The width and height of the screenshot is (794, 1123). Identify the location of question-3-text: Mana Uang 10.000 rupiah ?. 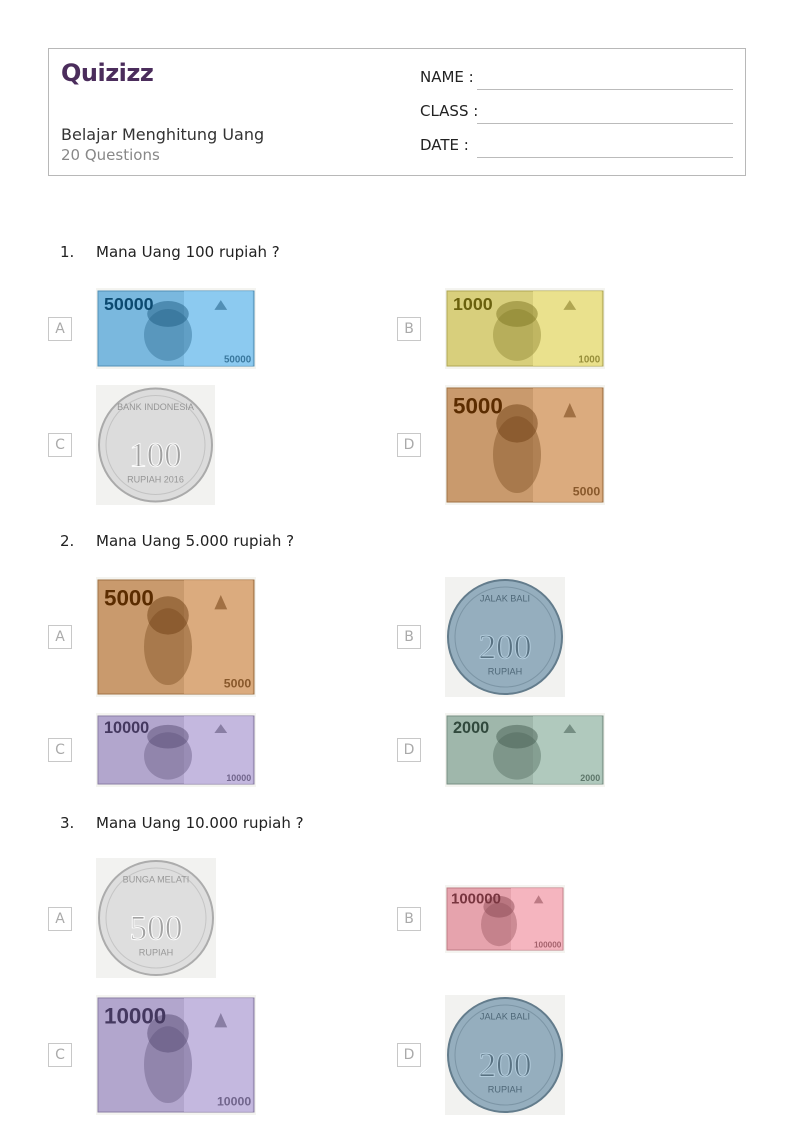
(200, 823).